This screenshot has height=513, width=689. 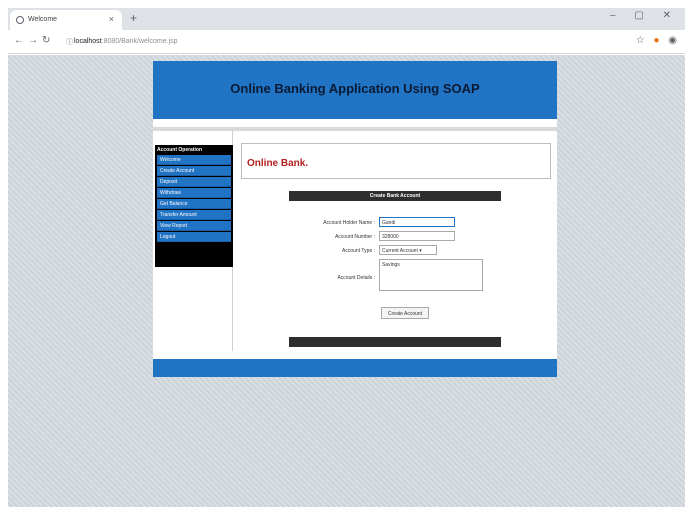 What do you see at coordinates (354, 237) in the screenshot?
I see `account-number-label: Account Number :` at bounding box center [354, 237].